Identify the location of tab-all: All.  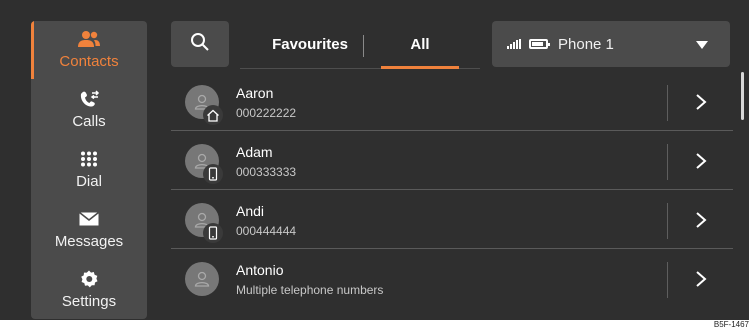
(420, 44).